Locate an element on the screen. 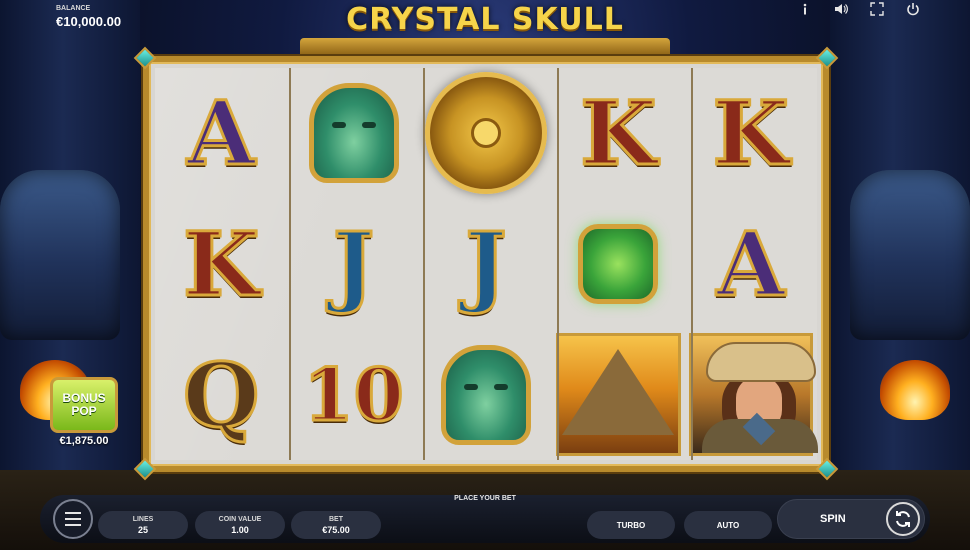 The image size is (970, 550). info-icon is located at coordinates (805, 9).